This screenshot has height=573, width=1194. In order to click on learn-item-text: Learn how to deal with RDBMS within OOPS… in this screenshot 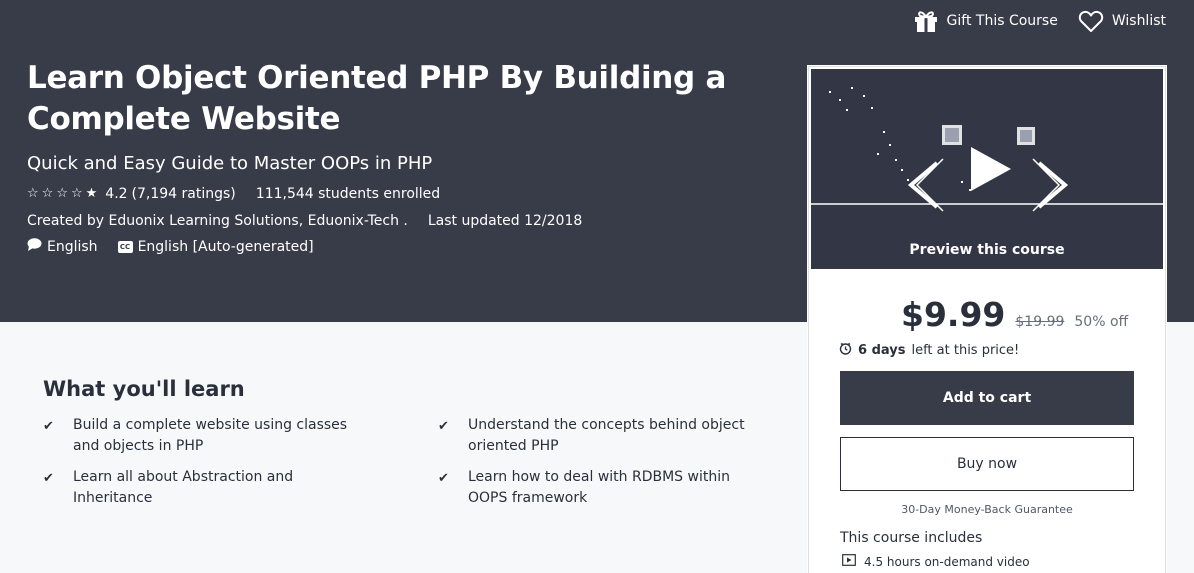, I will do `click(599, 487)`.